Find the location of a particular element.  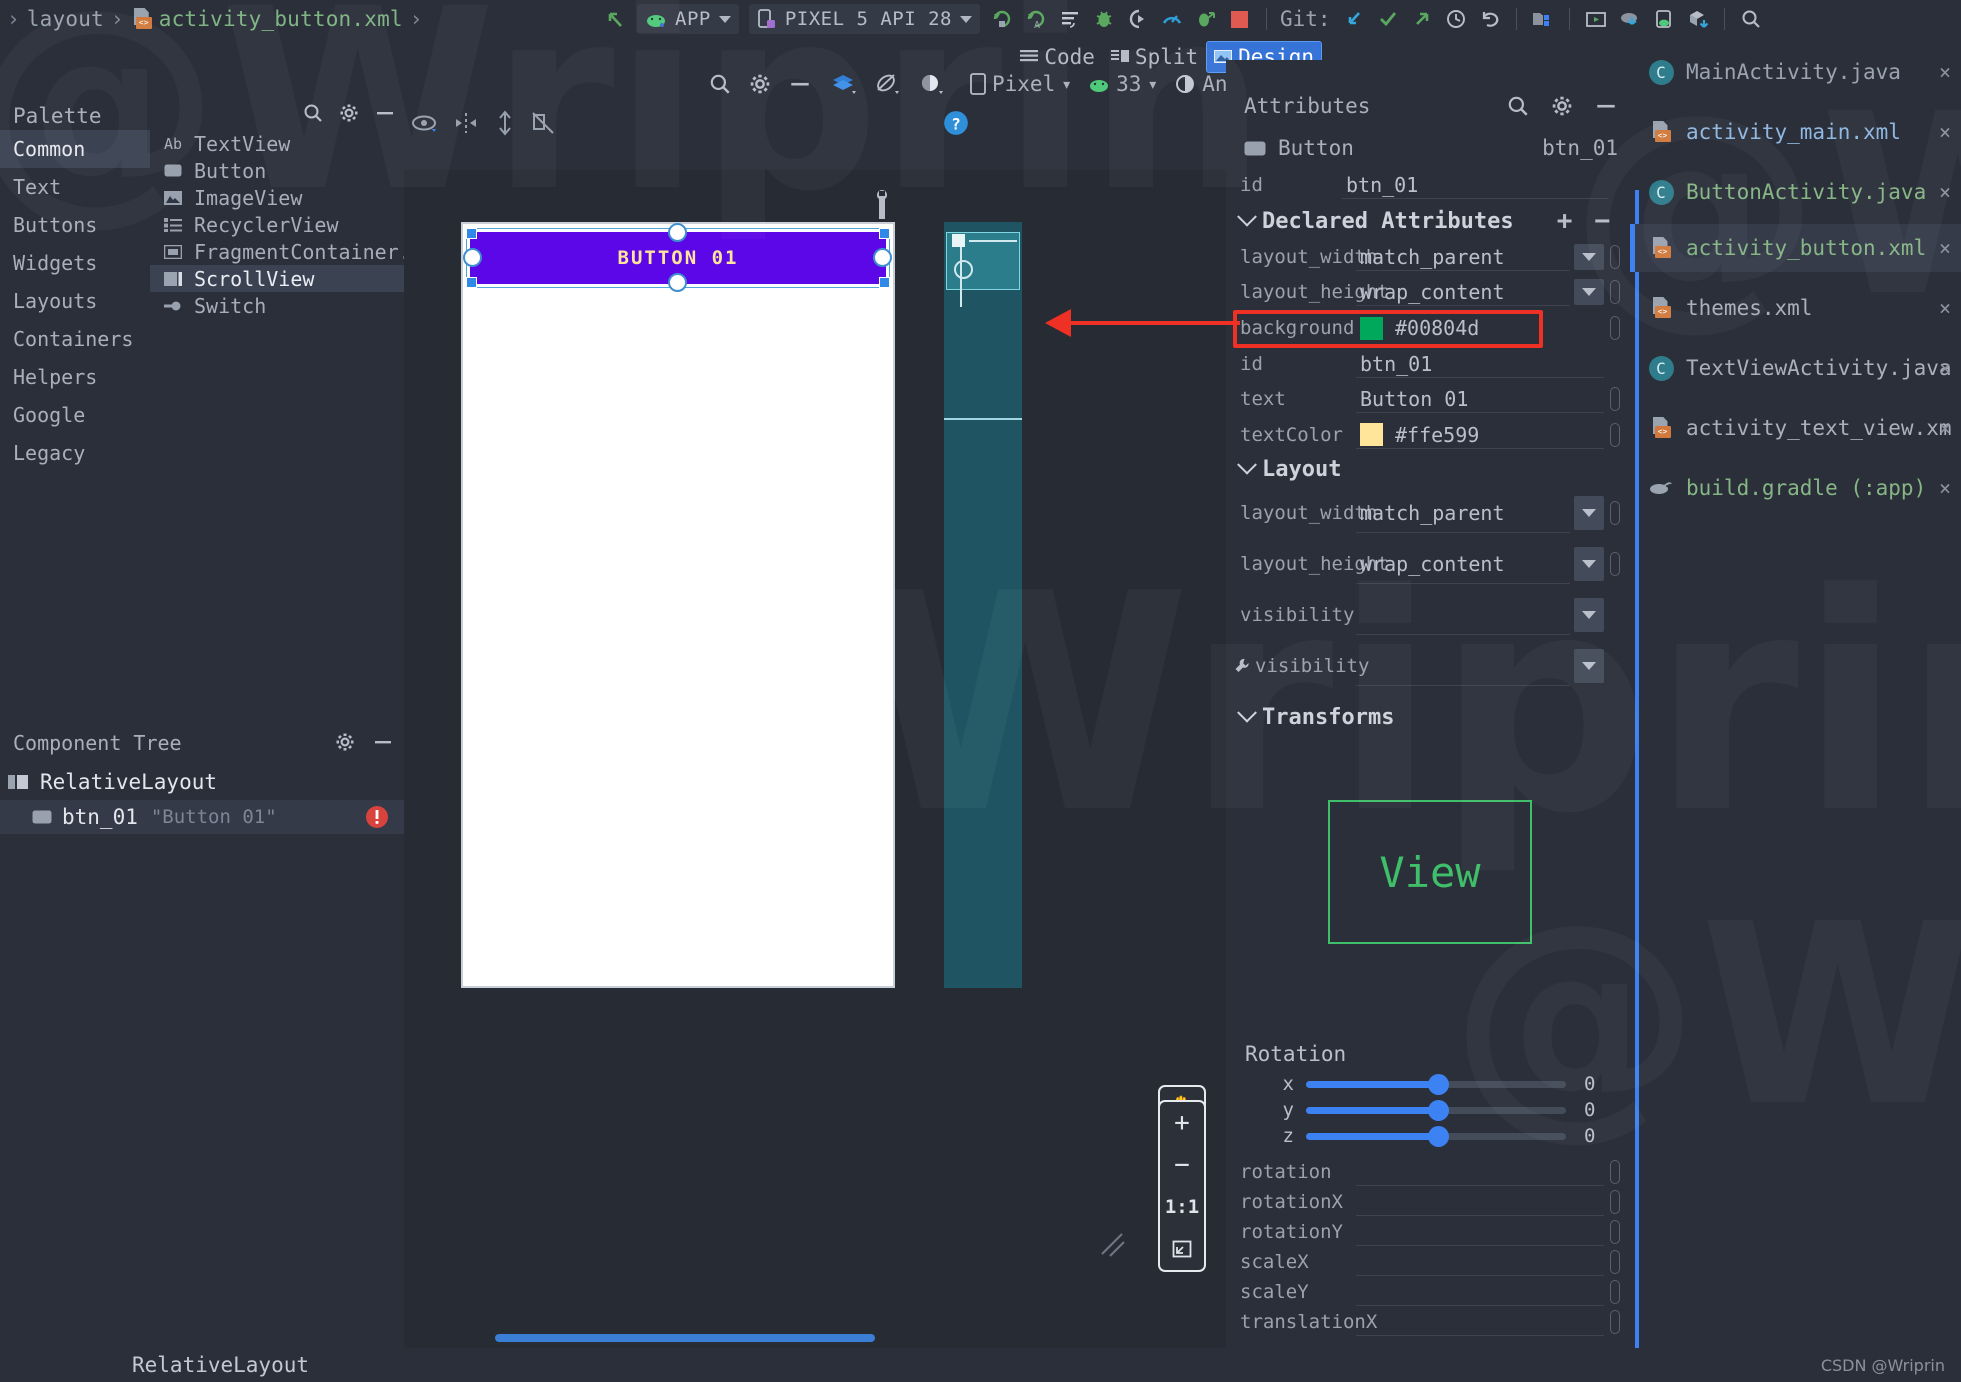

zoom-in-button: + is located at coordinates (1182, 1123).